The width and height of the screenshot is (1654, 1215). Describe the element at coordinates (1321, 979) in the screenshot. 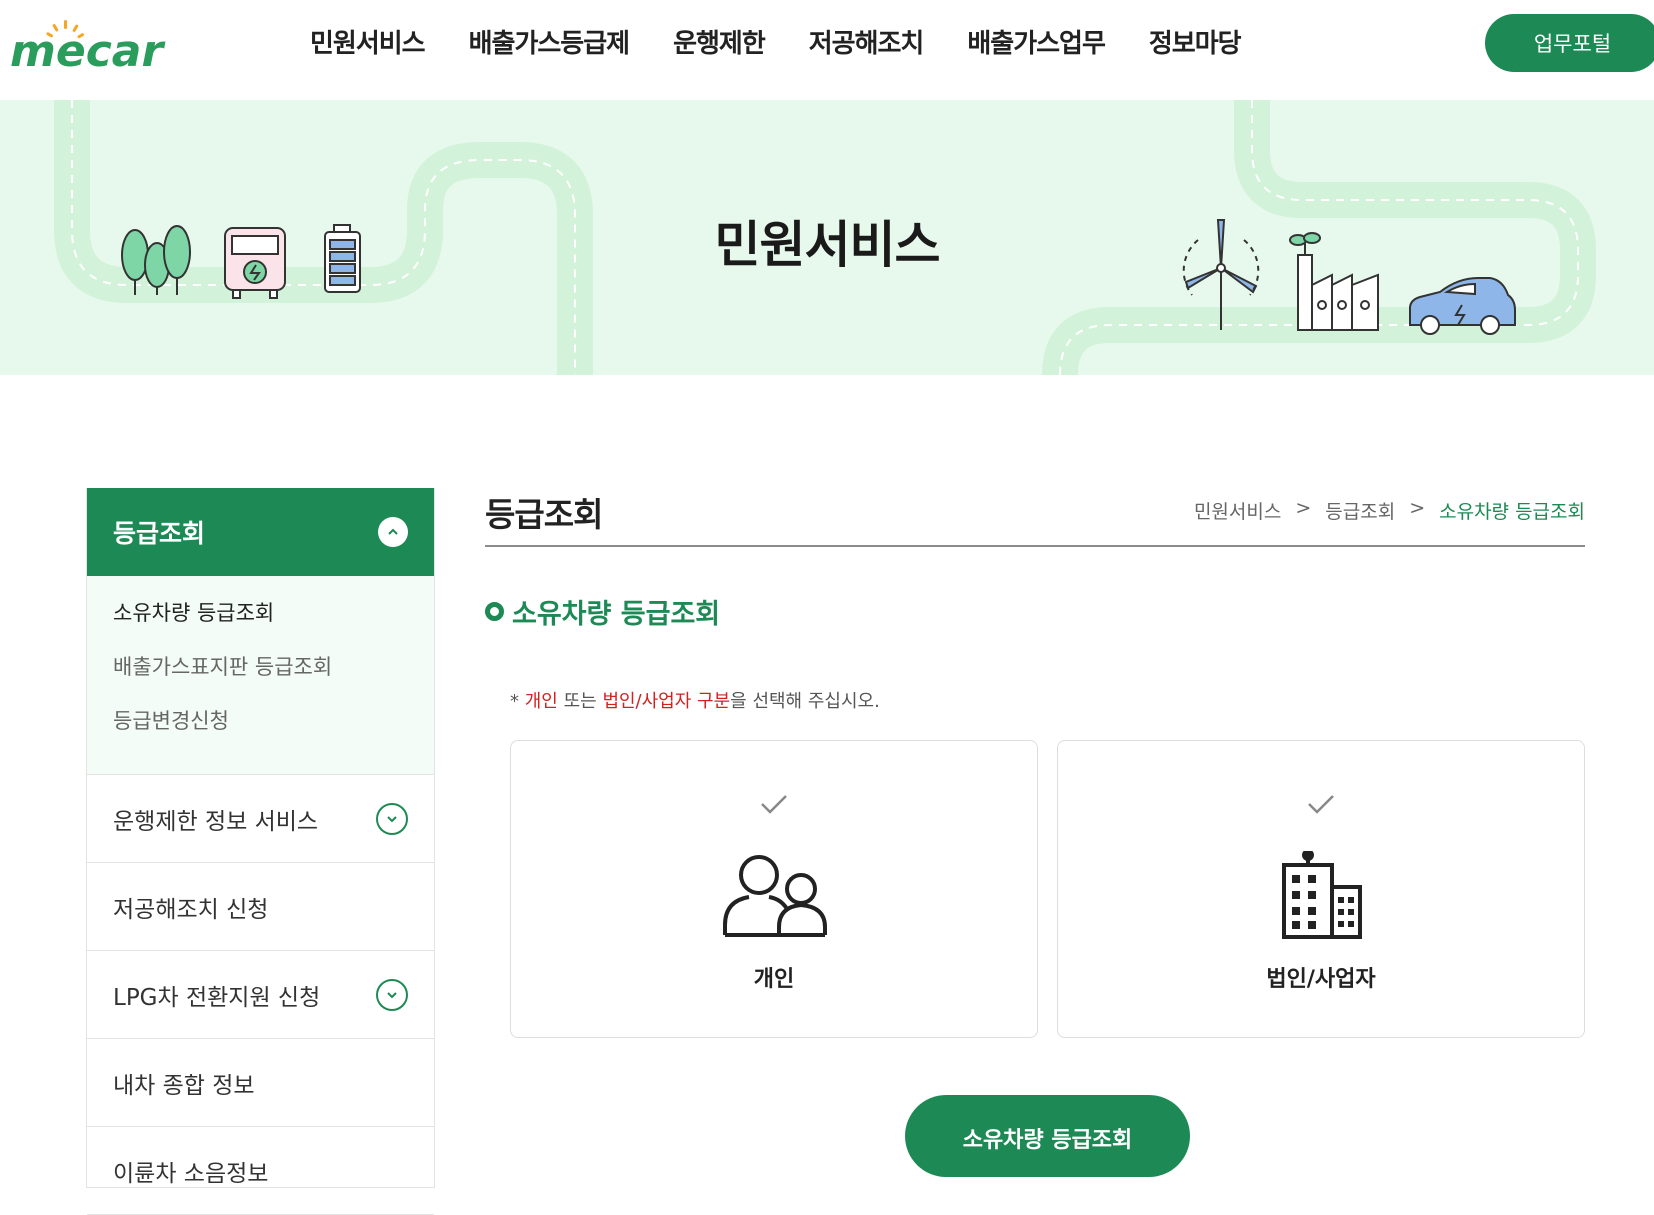

I see `card-label: 법인/사업자` at that location.